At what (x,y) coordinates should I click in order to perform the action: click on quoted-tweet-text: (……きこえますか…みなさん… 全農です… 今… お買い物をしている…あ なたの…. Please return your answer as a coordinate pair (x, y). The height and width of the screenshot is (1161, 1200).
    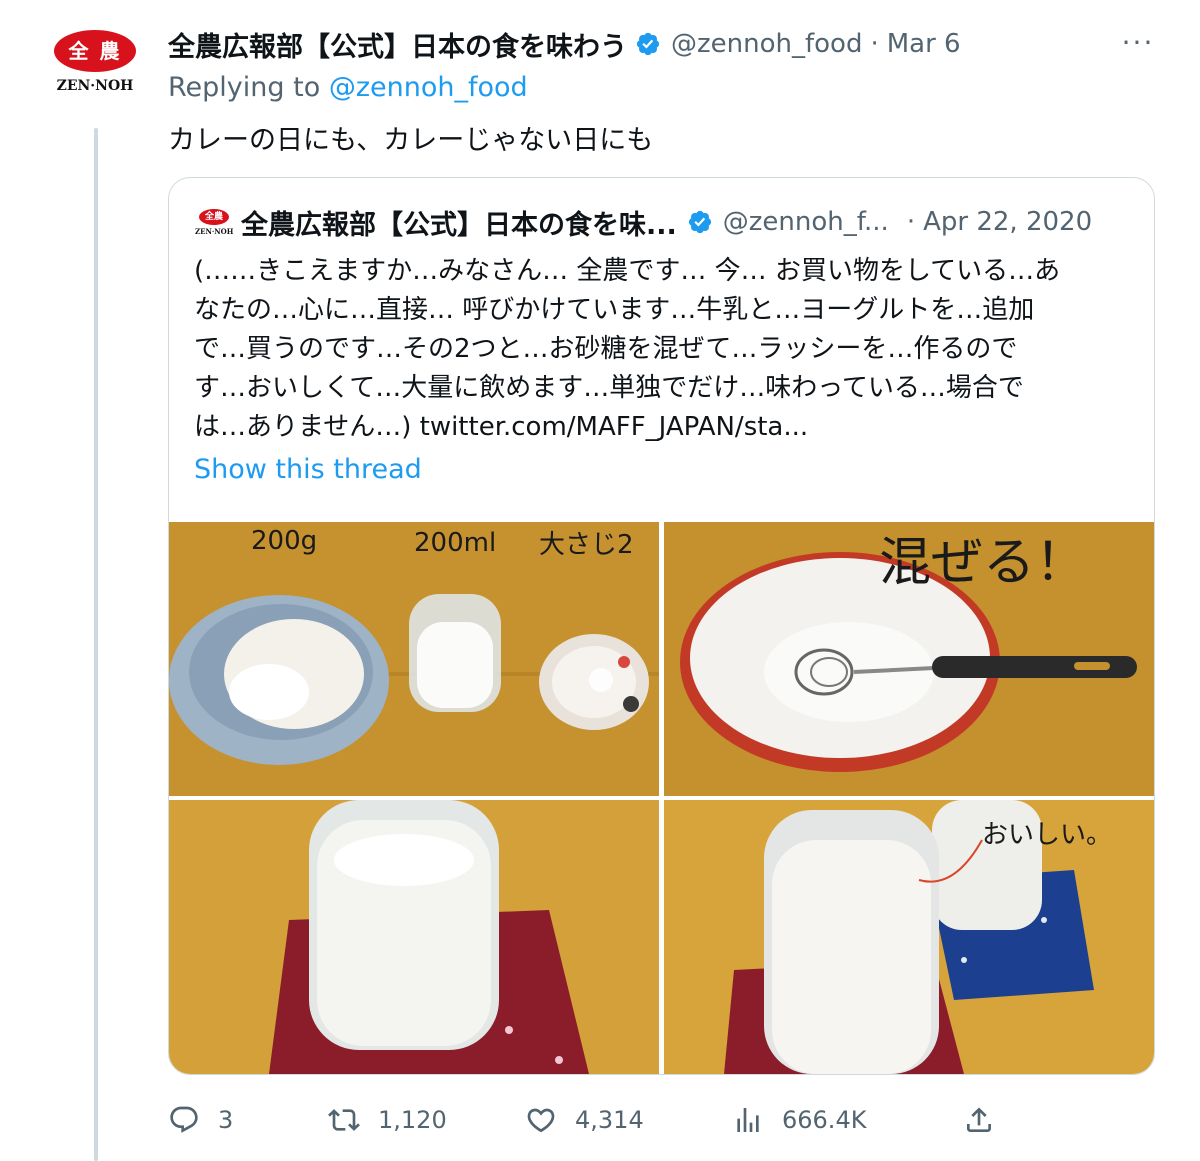
    Looking at the image, I should click on (664, 349).